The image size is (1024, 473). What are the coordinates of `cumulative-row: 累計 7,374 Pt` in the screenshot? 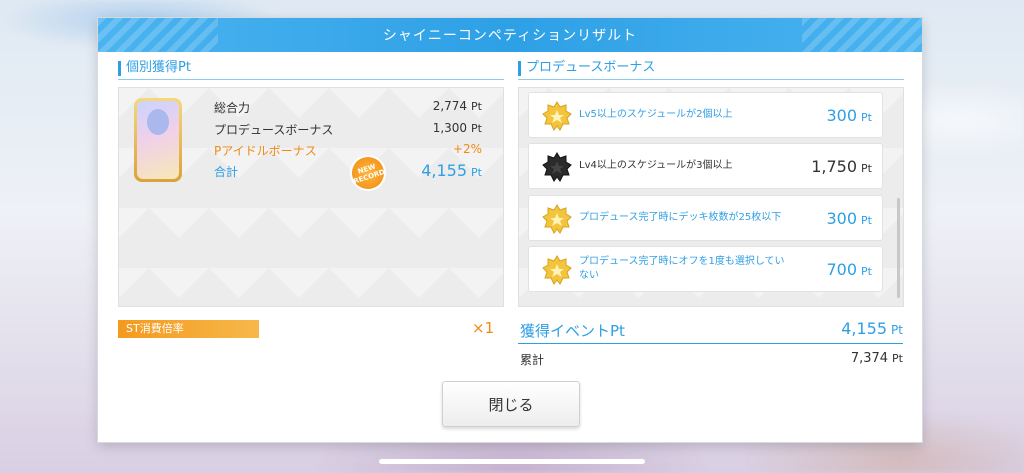 It's located at (710, 361).